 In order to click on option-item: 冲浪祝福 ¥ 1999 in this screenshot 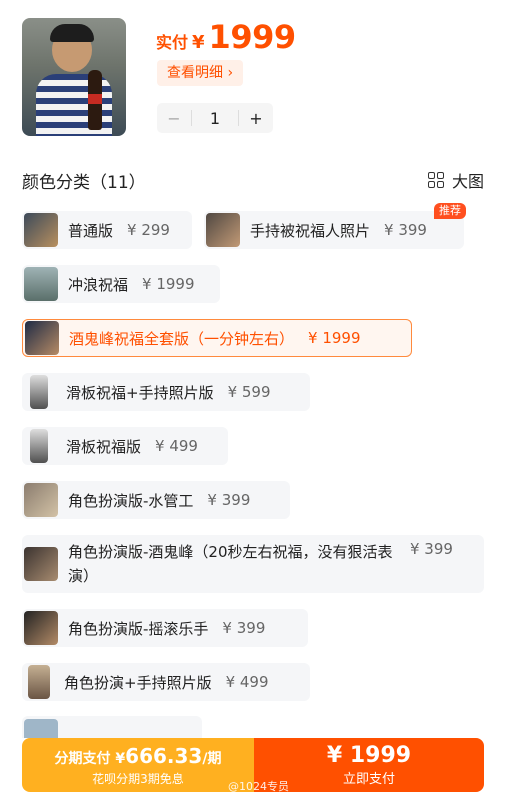, I will do `click(121, 284)`.